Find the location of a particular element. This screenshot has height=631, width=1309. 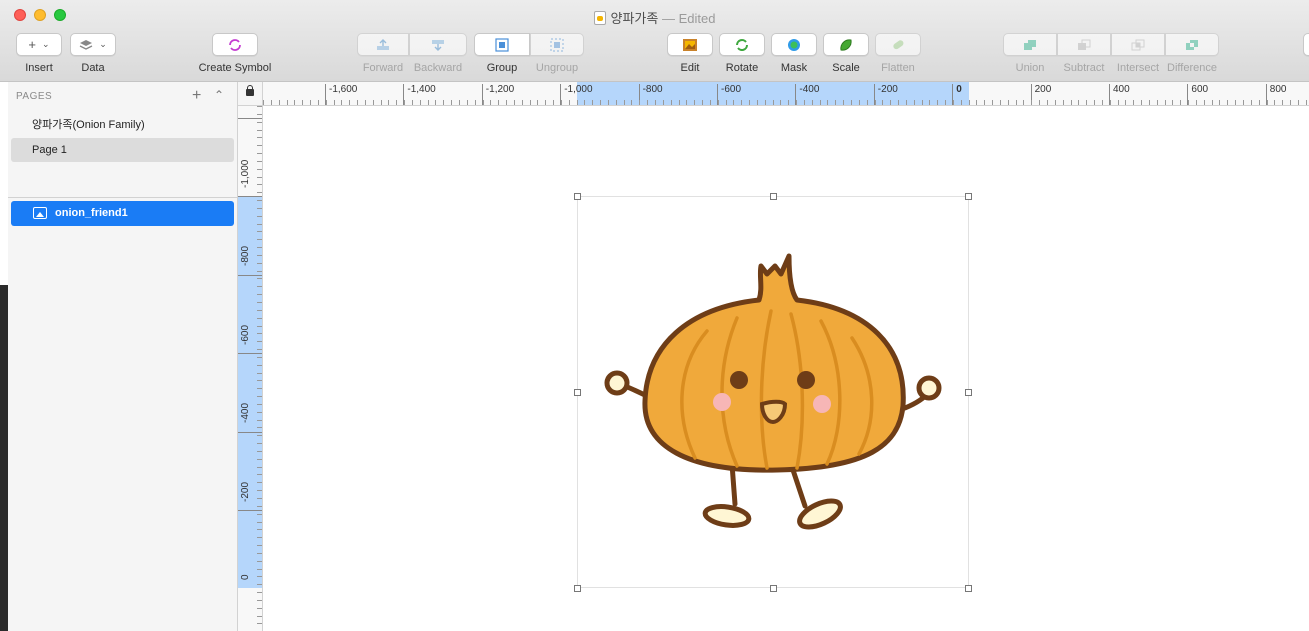

intersect-button is located at coordinates (1138, 44).